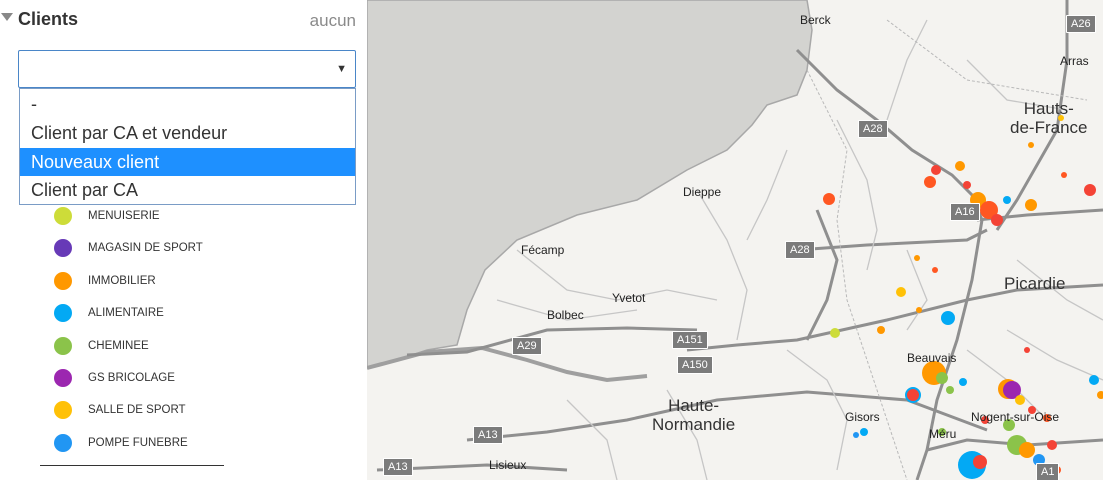 This screenshot has width=1103, height=480. Describe the element at coordinates (1074, 61) in the screenshot. I see `place-label: Arras` at that location.